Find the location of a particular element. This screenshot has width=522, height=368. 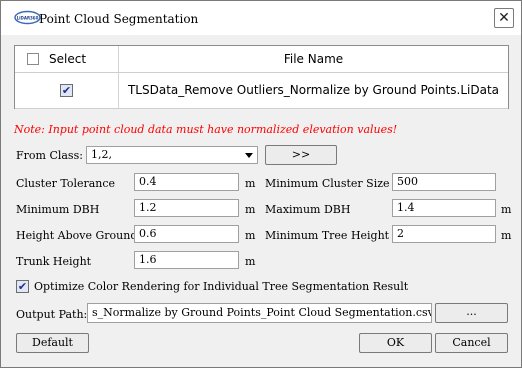

maximum-dbh-unit: m is located at coordinates (506, 209).